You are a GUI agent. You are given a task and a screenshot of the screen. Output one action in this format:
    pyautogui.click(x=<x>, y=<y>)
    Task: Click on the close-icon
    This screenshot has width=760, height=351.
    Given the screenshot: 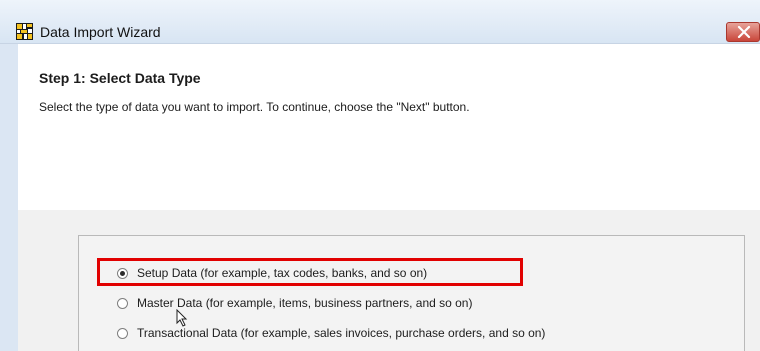 What is the action you would take?
    pyautogui.click(x=744, y=32)
    